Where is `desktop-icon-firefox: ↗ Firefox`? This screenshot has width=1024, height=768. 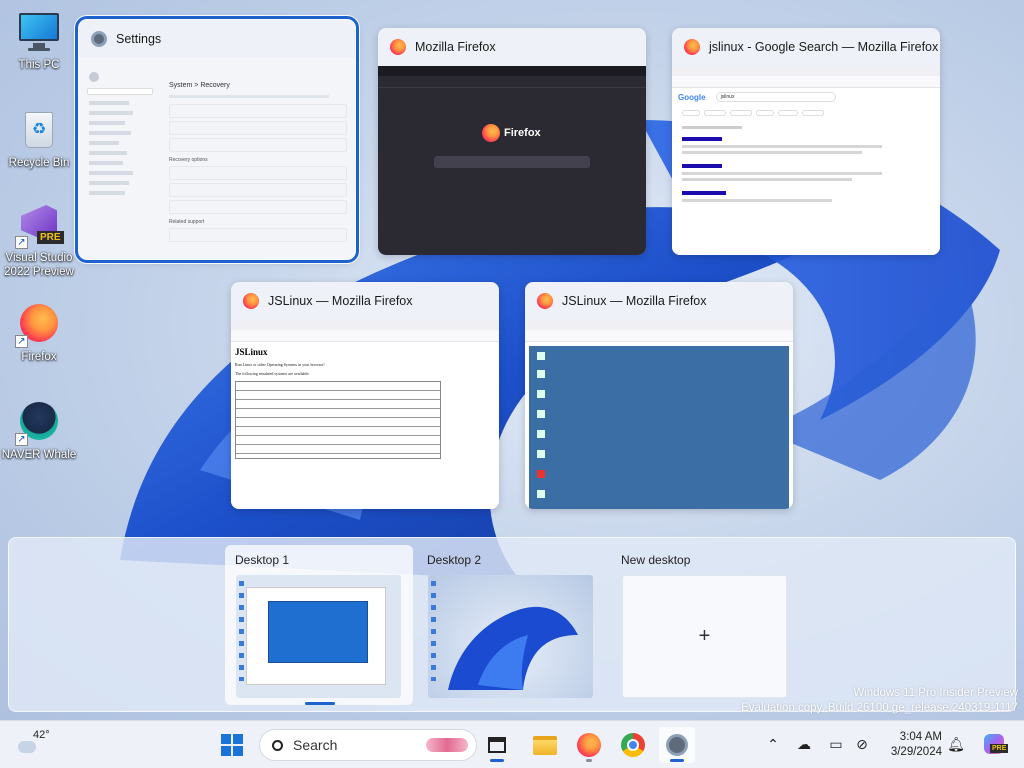 desktop-icon-firefox: ↗ Firefox is located at coordinates (39, 333).